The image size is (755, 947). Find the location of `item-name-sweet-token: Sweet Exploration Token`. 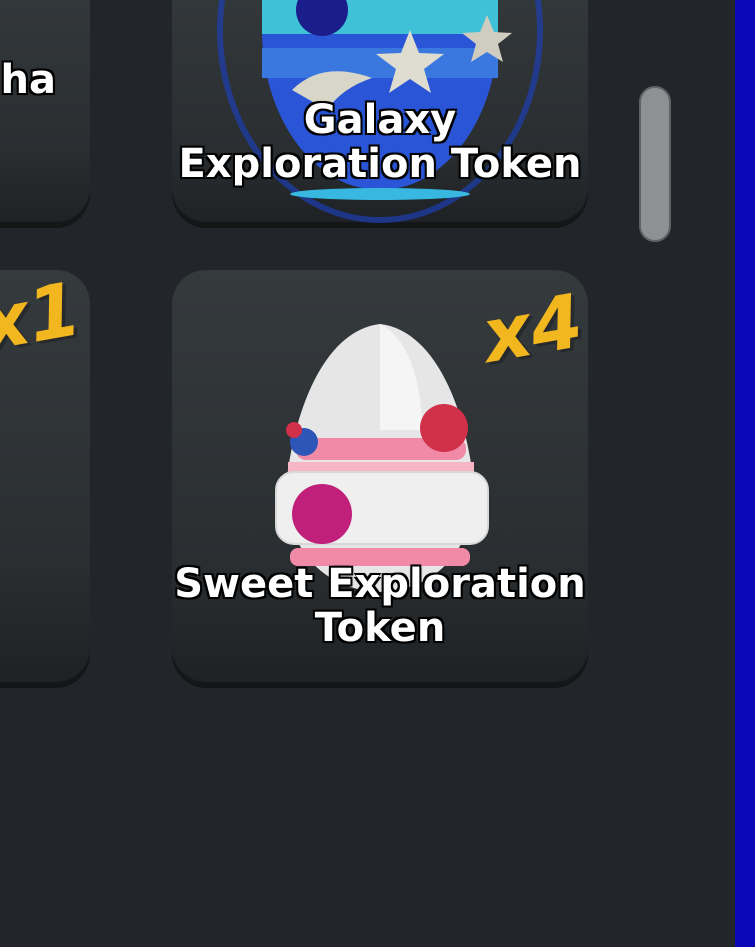

item-name-sweet-token: Sweet Exploration Token is located at coordinates (380, 606).